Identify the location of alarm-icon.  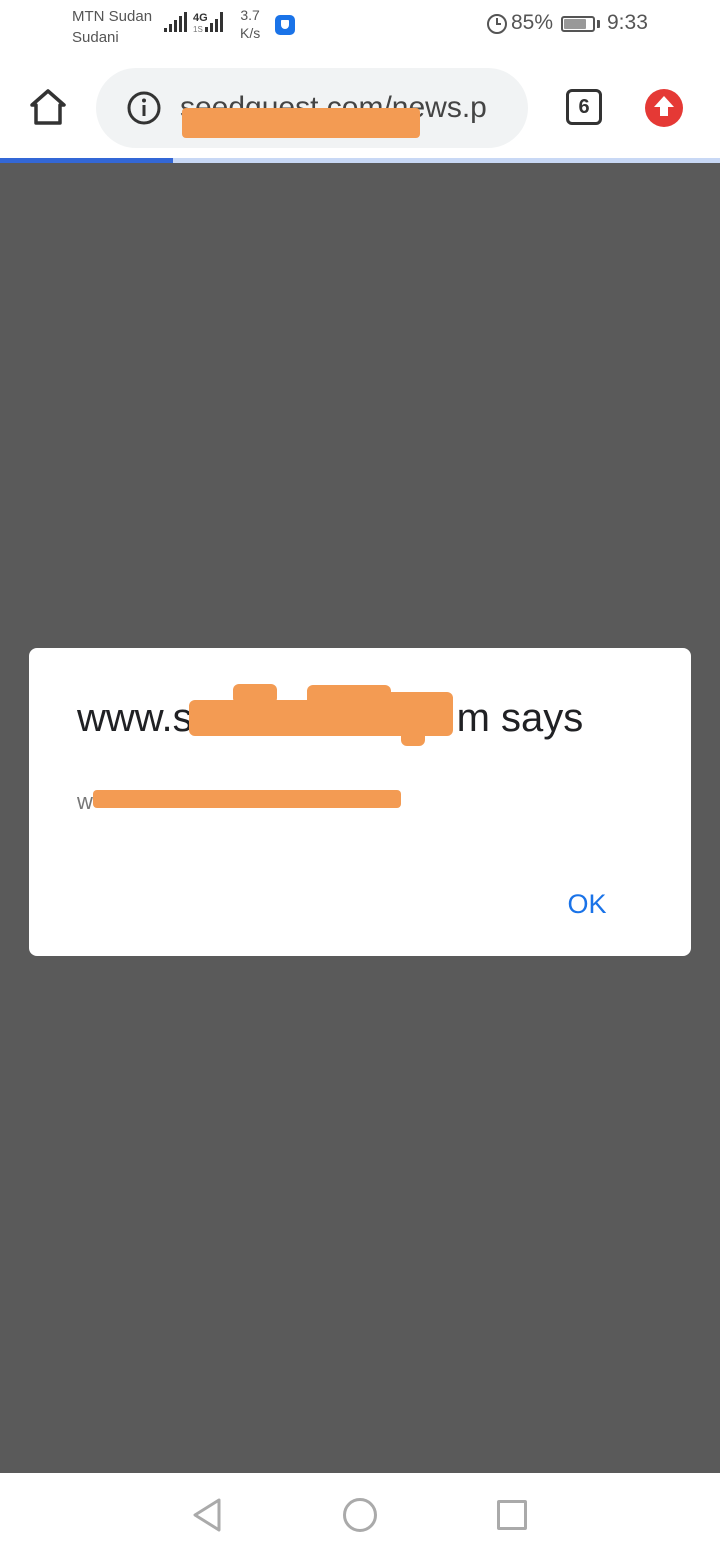
(497, 24).